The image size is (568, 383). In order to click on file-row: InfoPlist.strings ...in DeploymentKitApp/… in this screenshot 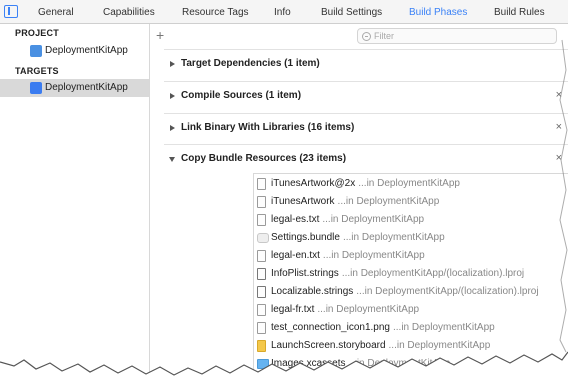, I will do `click(411, 274)`.